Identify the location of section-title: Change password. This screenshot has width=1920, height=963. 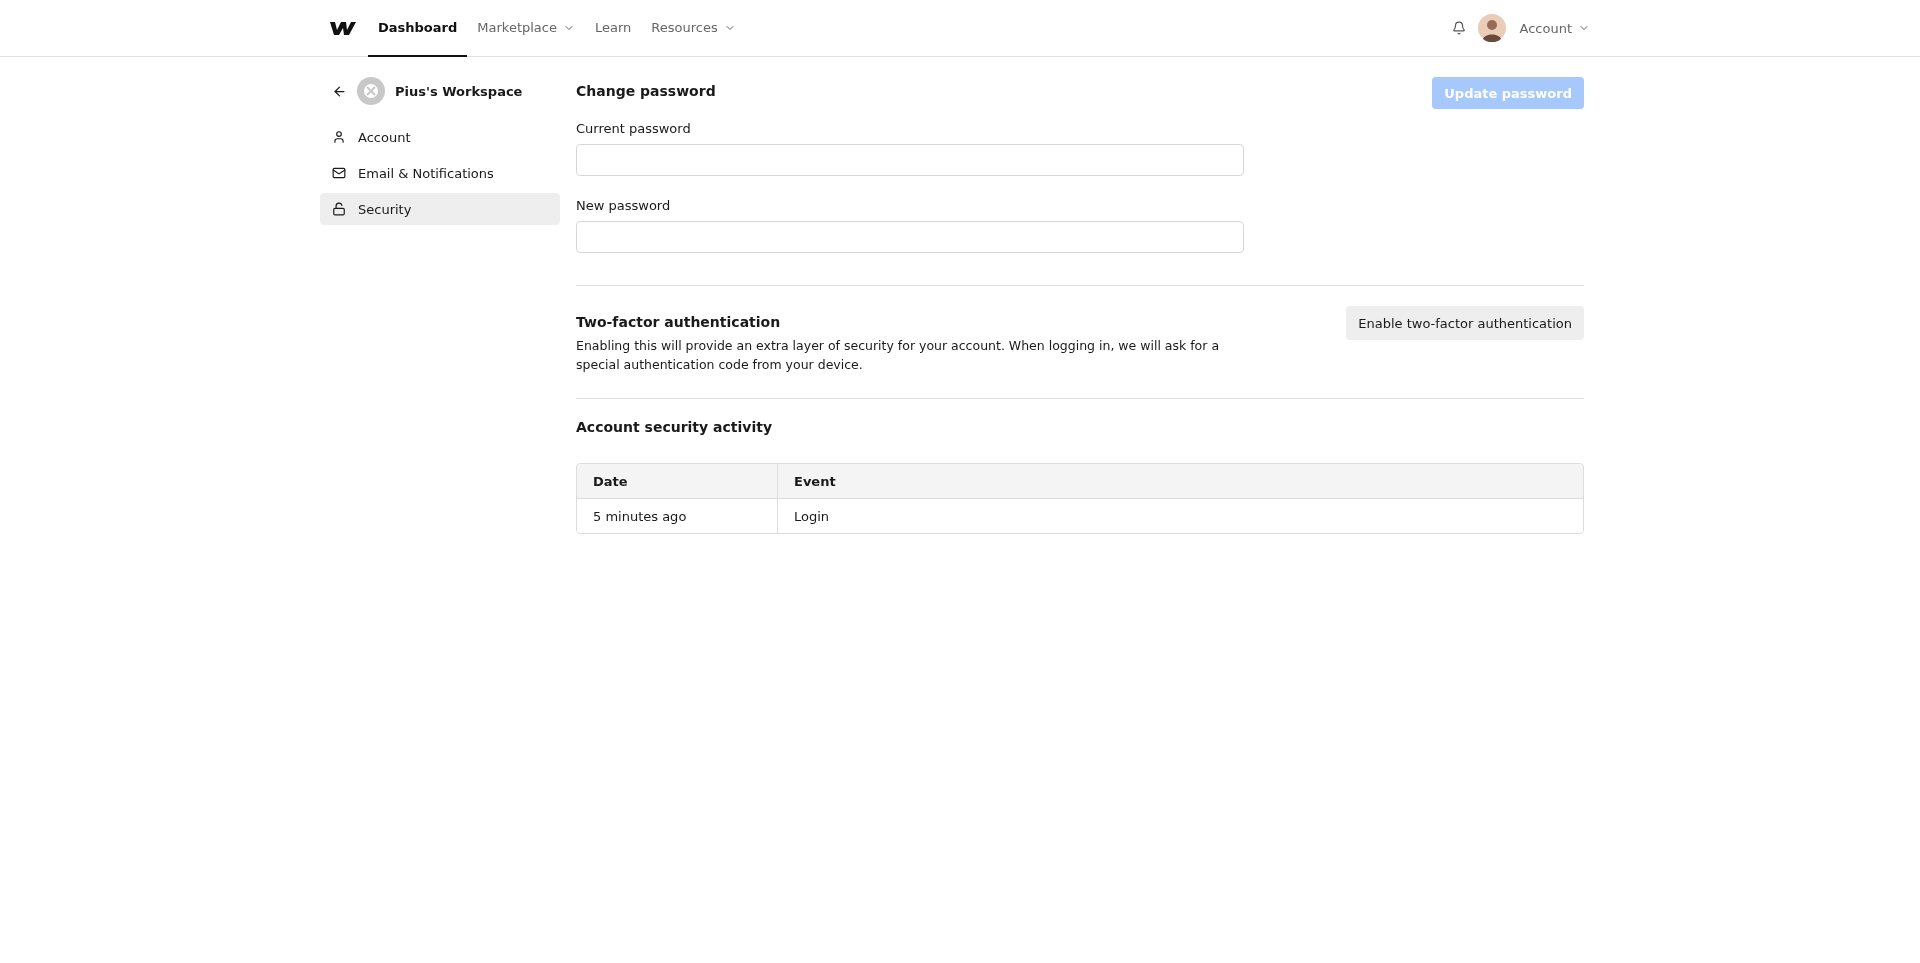
(646, 91).